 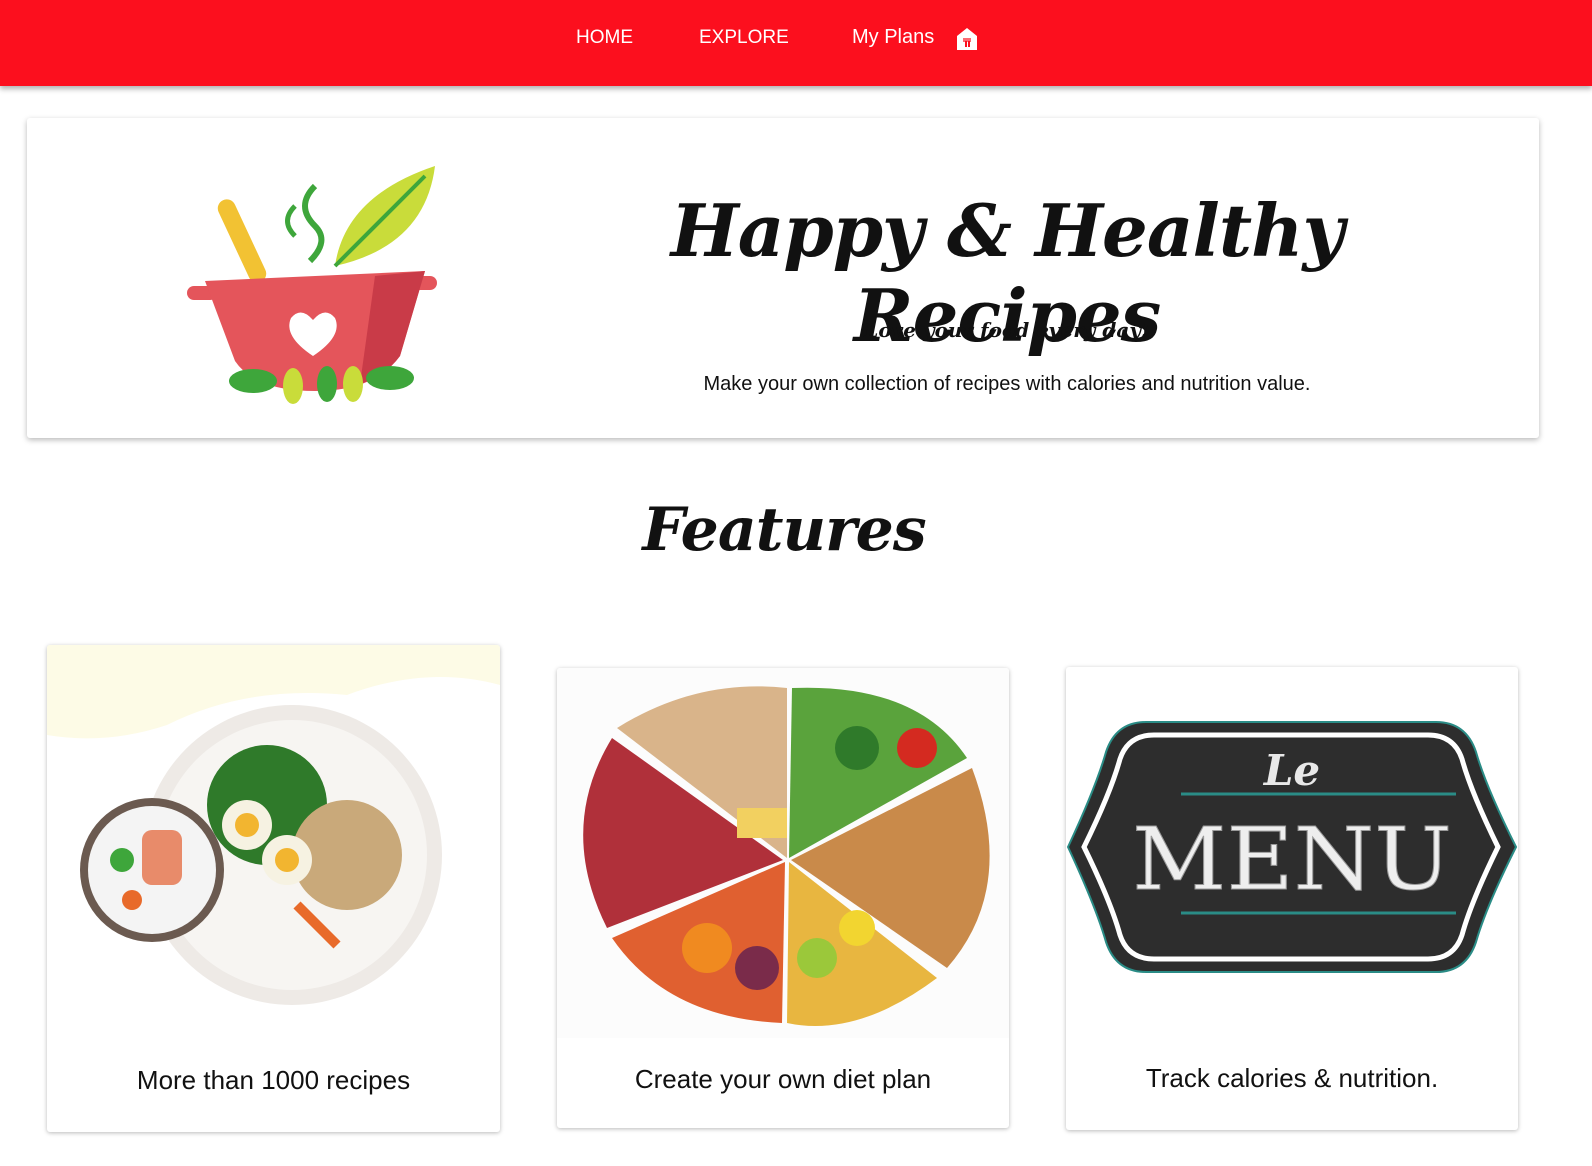 What do you see at coordinates (783, 1079) in the screenshot?
I see `feature-caption: Create your own diet plan` at bounding box center [783, 1079].